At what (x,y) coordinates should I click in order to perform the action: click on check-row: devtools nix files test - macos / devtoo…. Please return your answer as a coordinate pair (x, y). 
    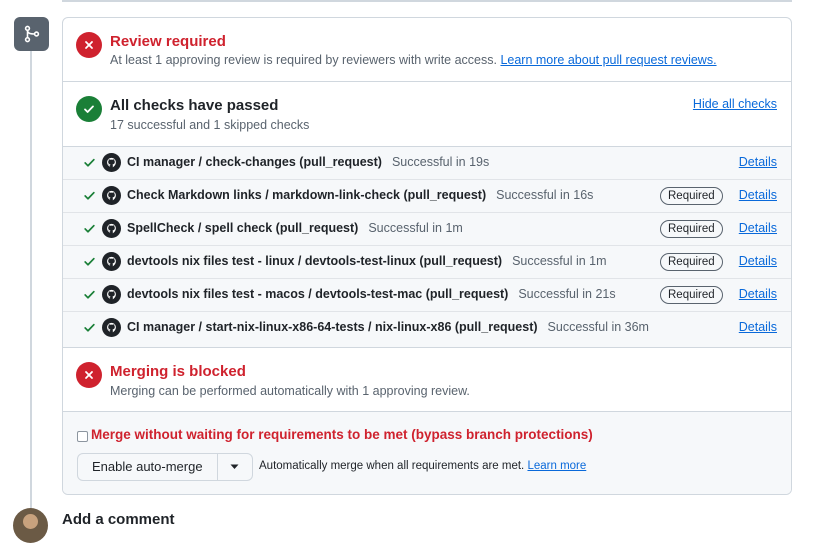
    Looking at the image, I should click on (427, 295).